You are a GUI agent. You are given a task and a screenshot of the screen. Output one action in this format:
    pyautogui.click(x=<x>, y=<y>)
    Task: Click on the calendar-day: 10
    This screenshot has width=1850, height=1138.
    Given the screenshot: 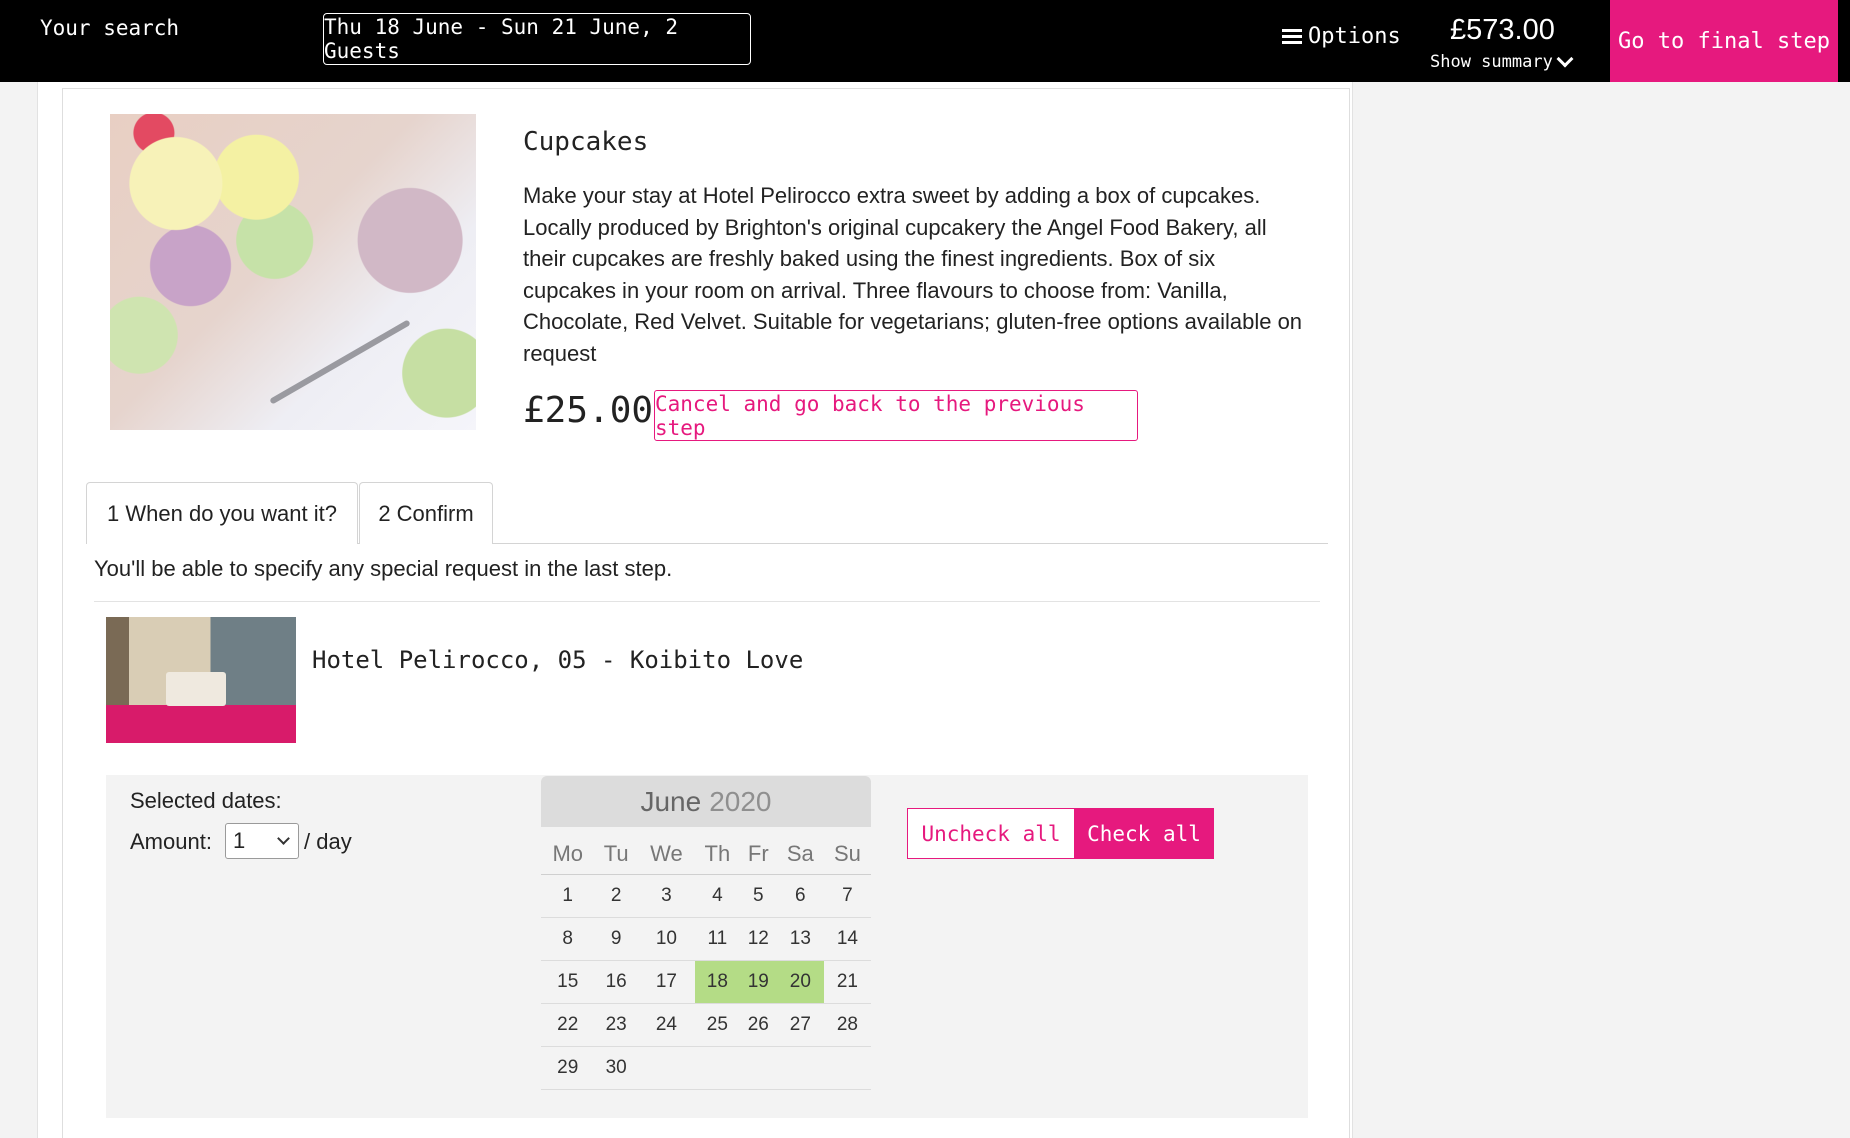 What is the action you would take?
    pyautogui.click(x=666, y=939)
    